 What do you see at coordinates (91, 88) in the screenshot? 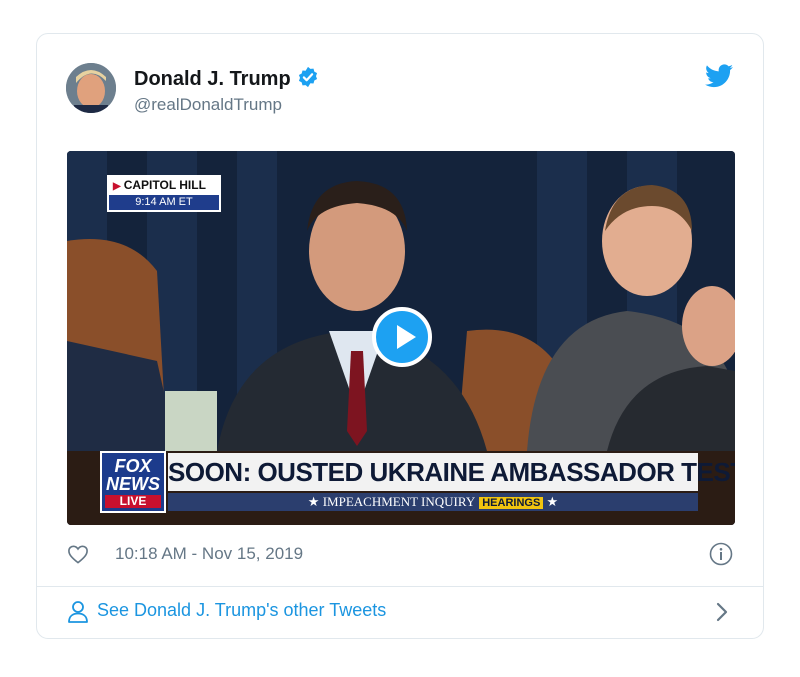
I see `avatar` at bounding box center [91, 88].